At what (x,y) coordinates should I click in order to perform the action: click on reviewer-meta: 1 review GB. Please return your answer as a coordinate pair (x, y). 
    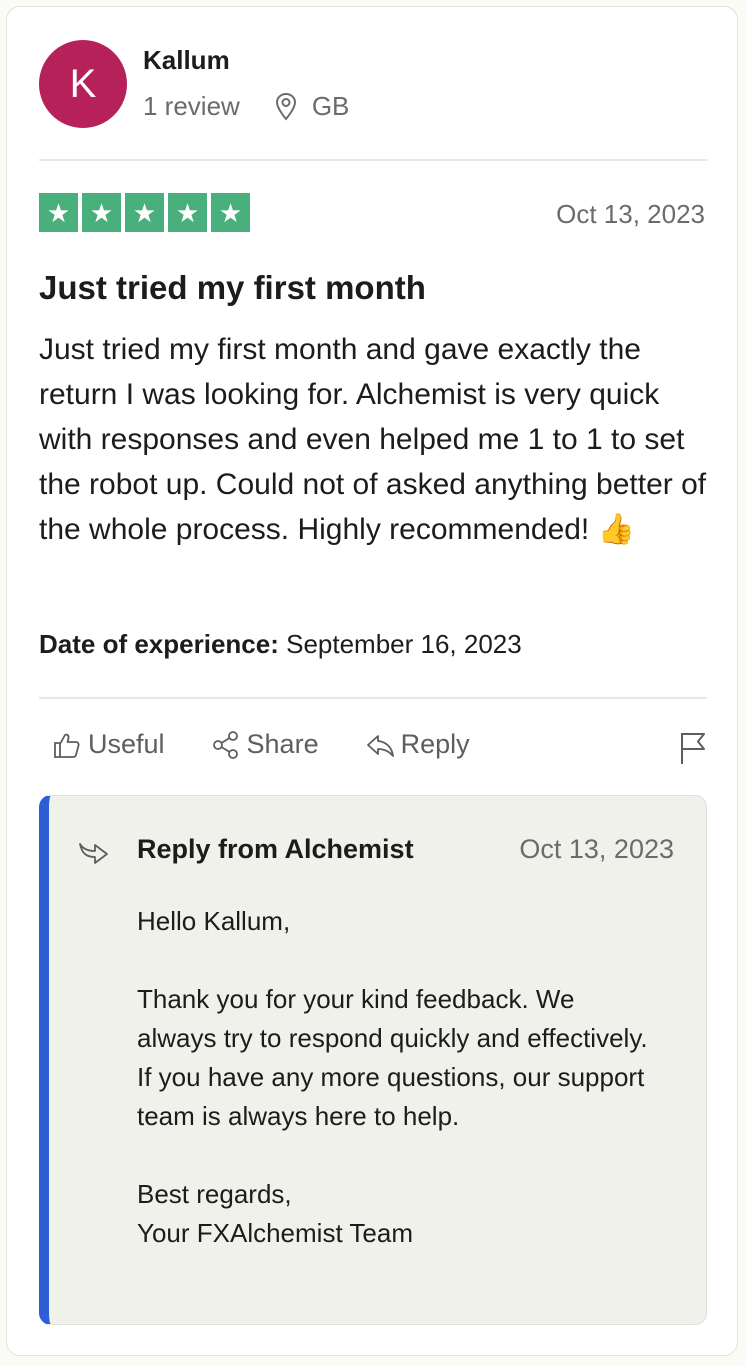
    Looking at the image, I should click on (246, 106).